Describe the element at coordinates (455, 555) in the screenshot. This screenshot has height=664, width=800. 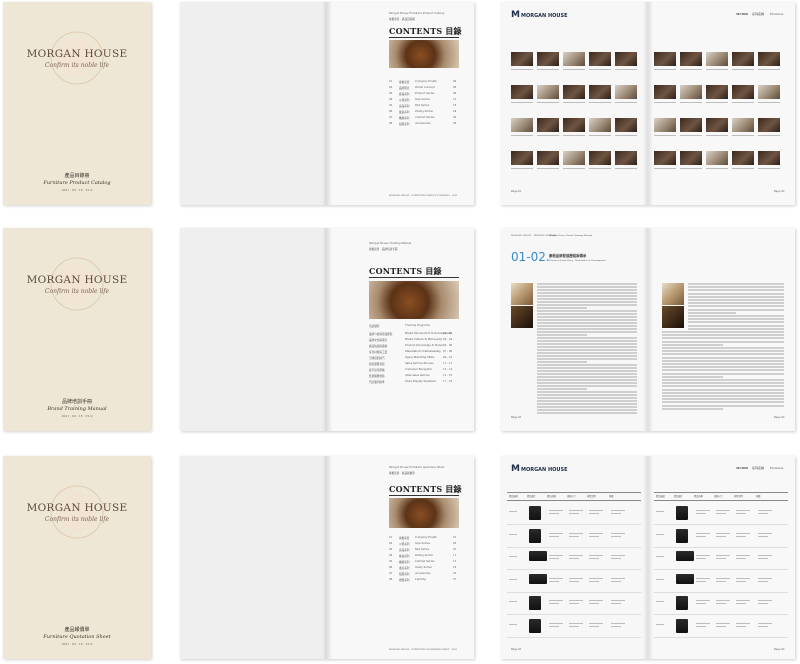
I see `toc-entry-page: 11` at that location.